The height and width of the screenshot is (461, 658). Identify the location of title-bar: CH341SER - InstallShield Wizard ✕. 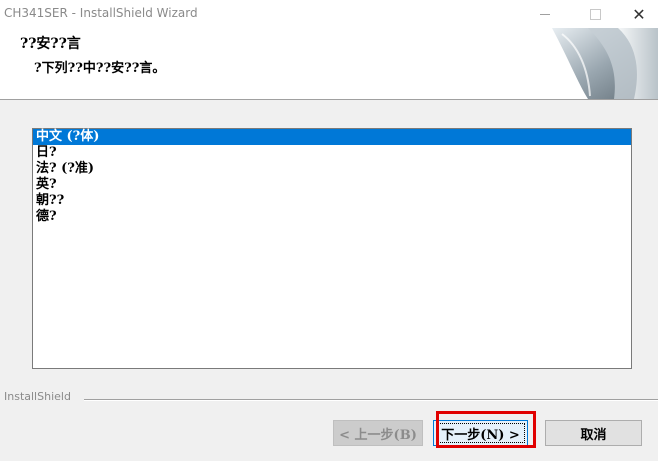
(329, 14).